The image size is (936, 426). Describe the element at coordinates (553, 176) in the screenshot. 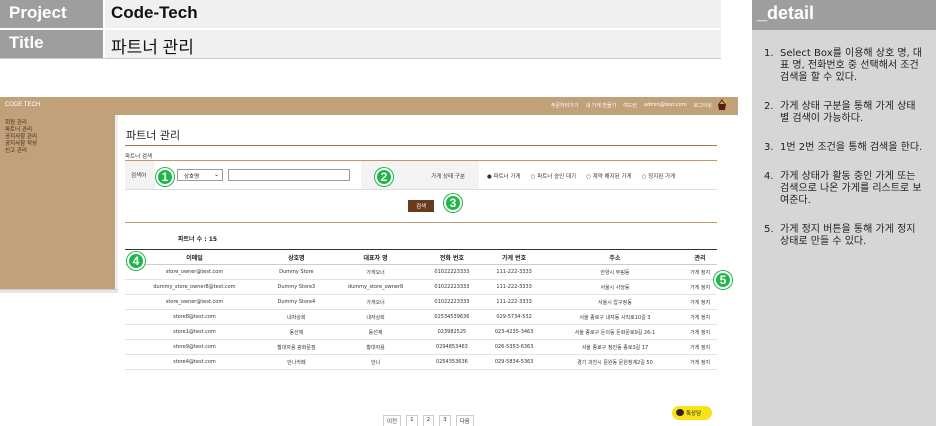

I see `radio-pending: ○ 파트너 승인 대기` at that location.